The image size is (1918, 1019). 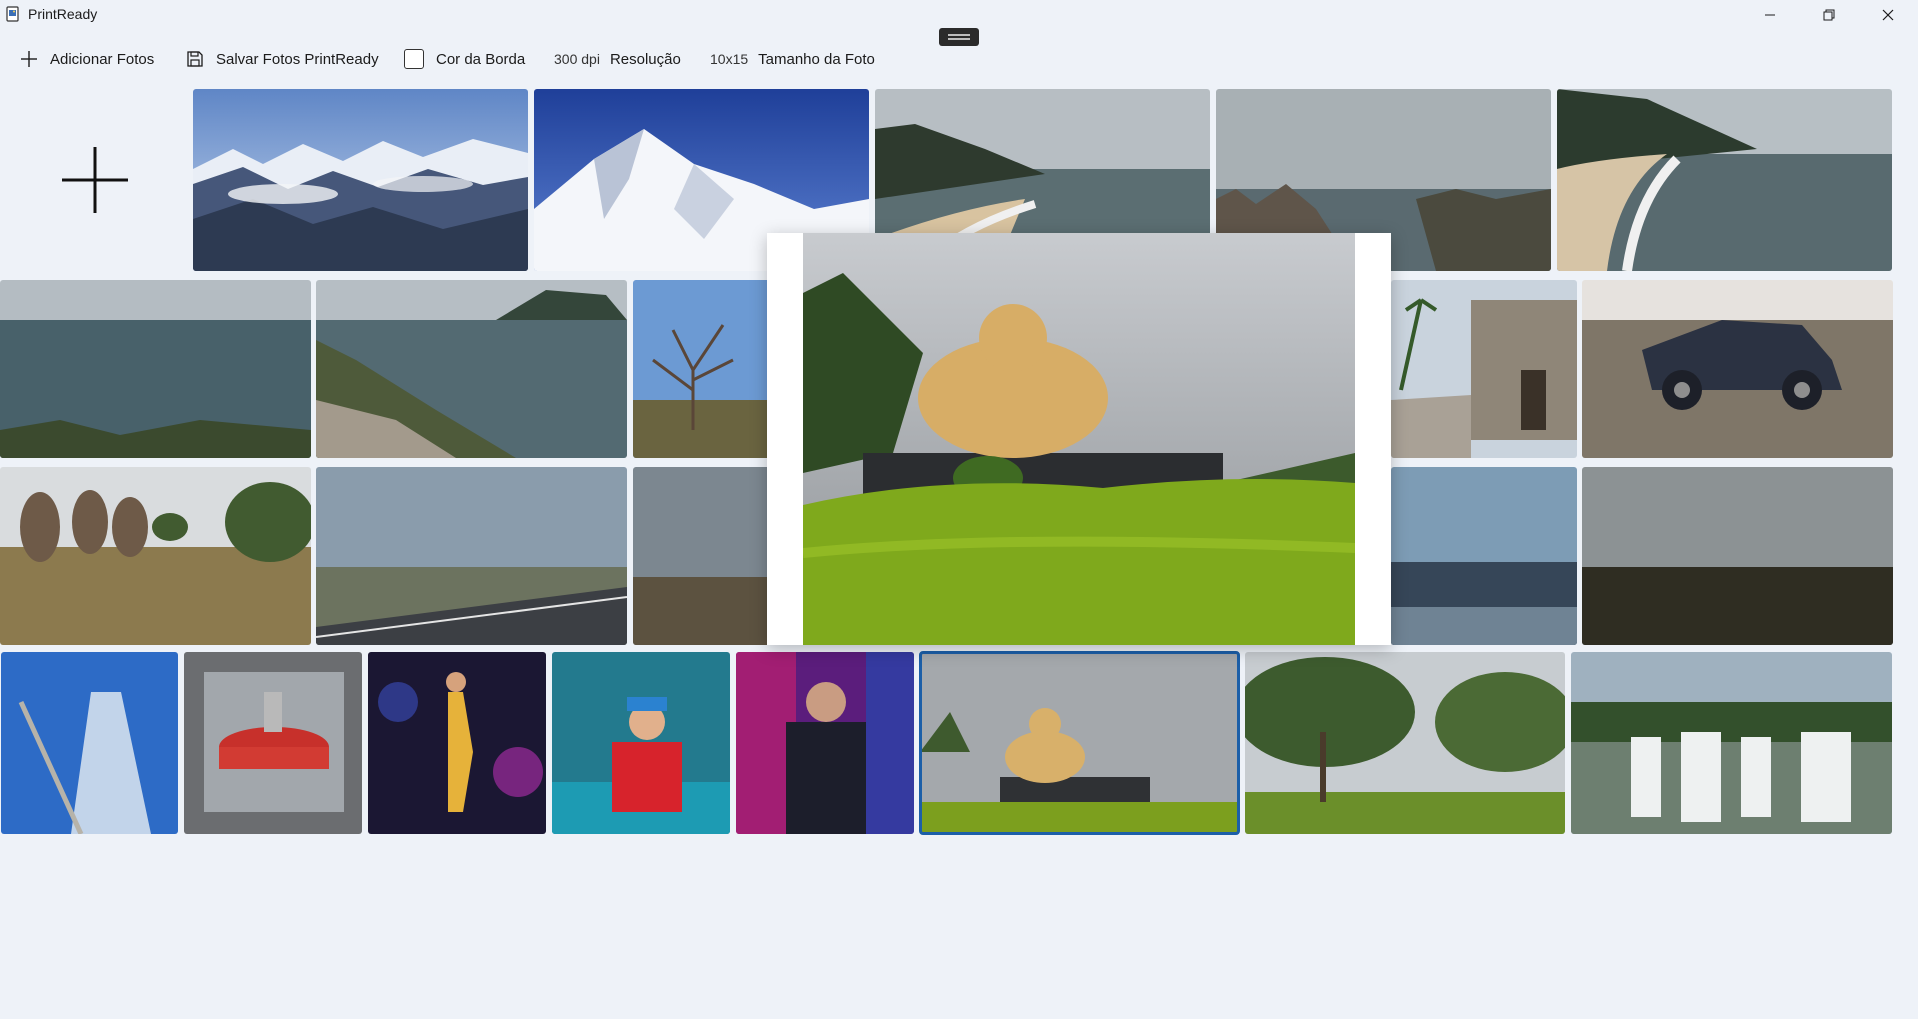 I want to click on lake-mountains-photo, so click(x=1484, y=556).